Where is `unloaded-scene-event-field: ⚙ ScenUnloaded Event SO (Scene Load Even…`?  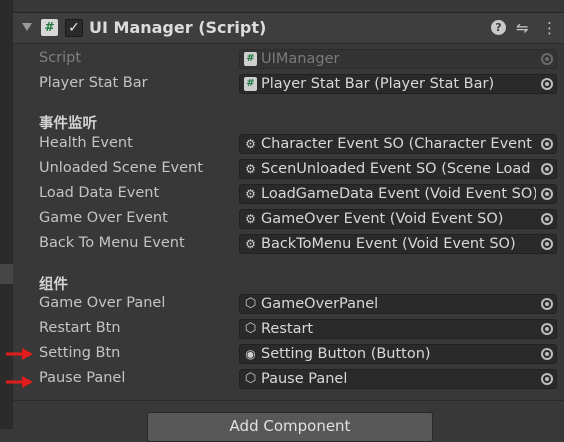
unloaded-scene-event-field: ⚙ ScenUnloaded Event SO (Scene Load Even… is located at coordinates (398, 169).